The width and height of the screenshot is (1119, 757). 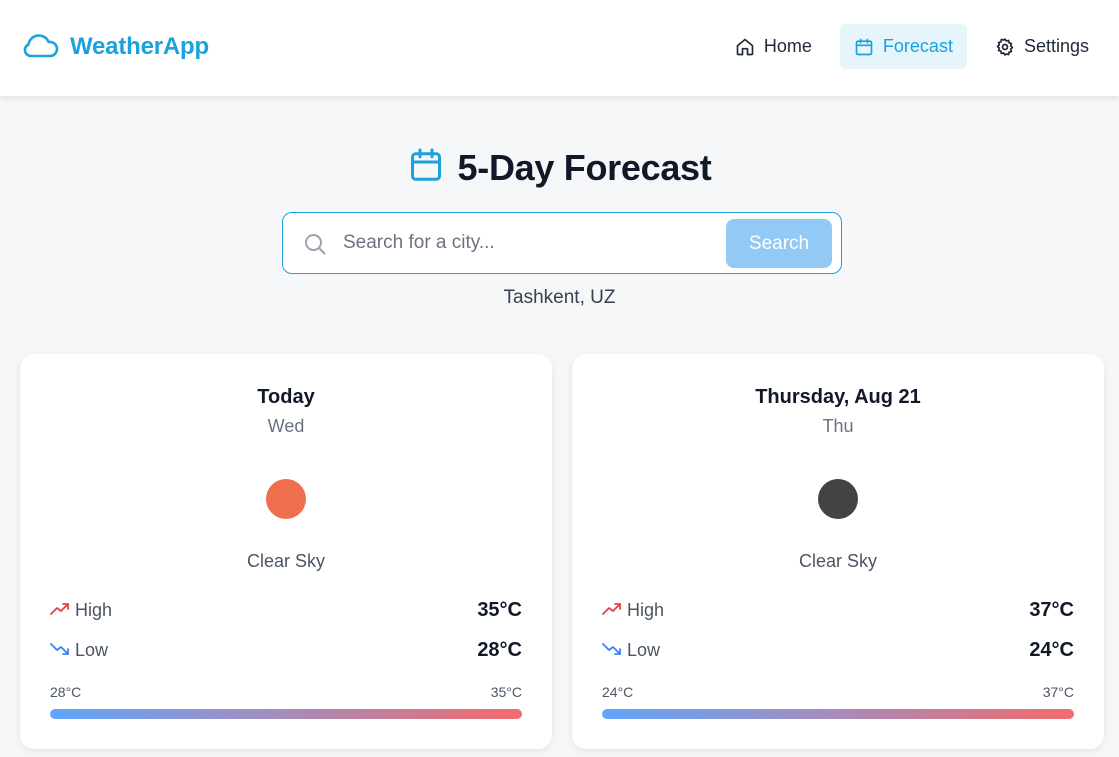 What do you see at coordinates (838, 692) in the screenshot?
I see `temp-range-labels: 24°C 37°C` at bounding box center [838, 692].